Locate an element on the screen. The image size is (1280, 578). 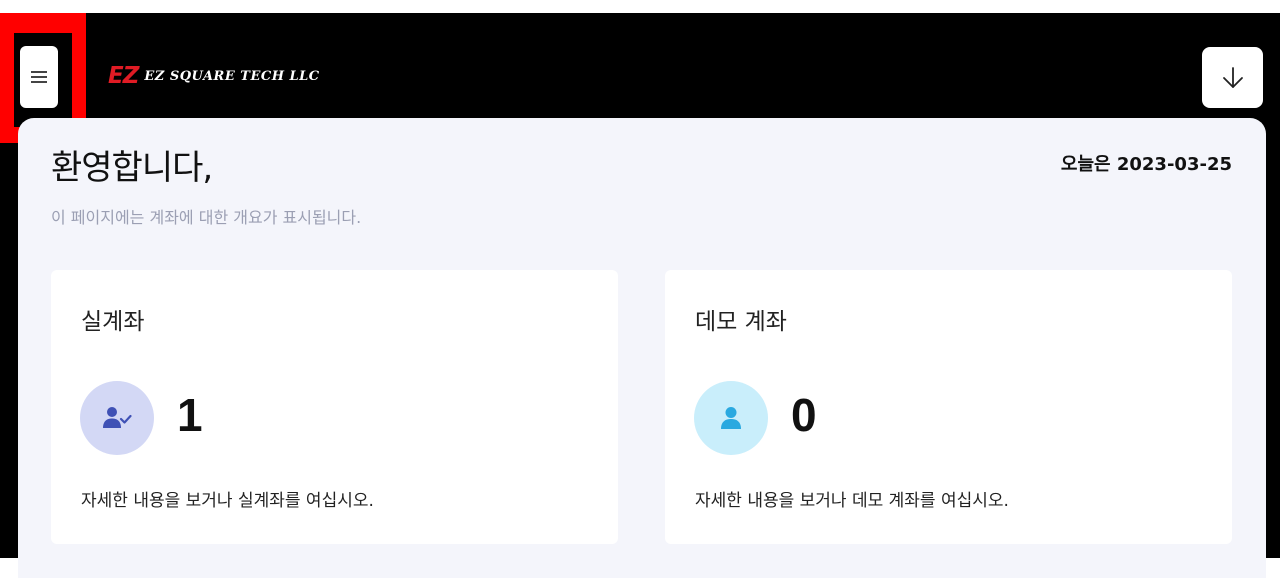
menu-button is located at coordinates (39, 77).